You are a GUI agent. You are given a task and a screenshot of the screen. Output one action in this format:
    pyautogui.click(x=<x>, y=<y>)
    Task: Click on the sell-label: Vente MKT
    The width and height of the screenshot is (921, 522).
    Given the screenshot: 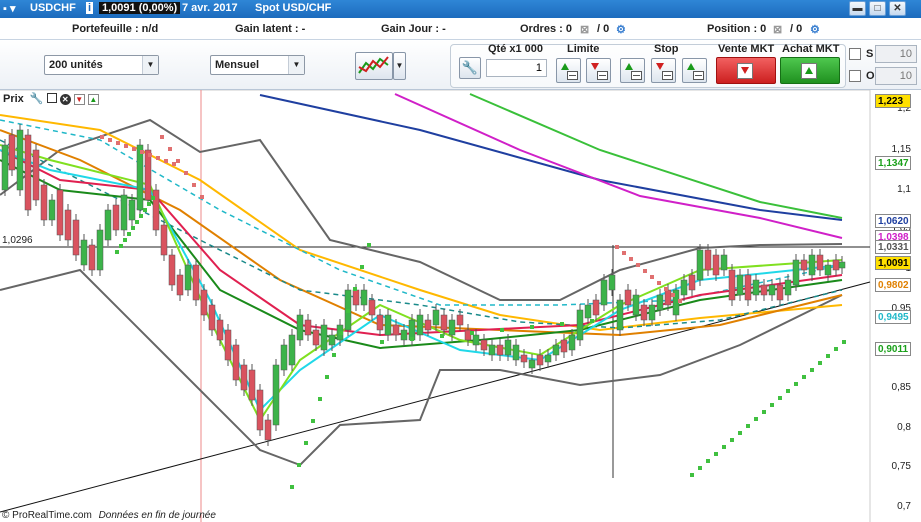 What is the action you would take?
    pyautogui.click(x=746, y=49)
    